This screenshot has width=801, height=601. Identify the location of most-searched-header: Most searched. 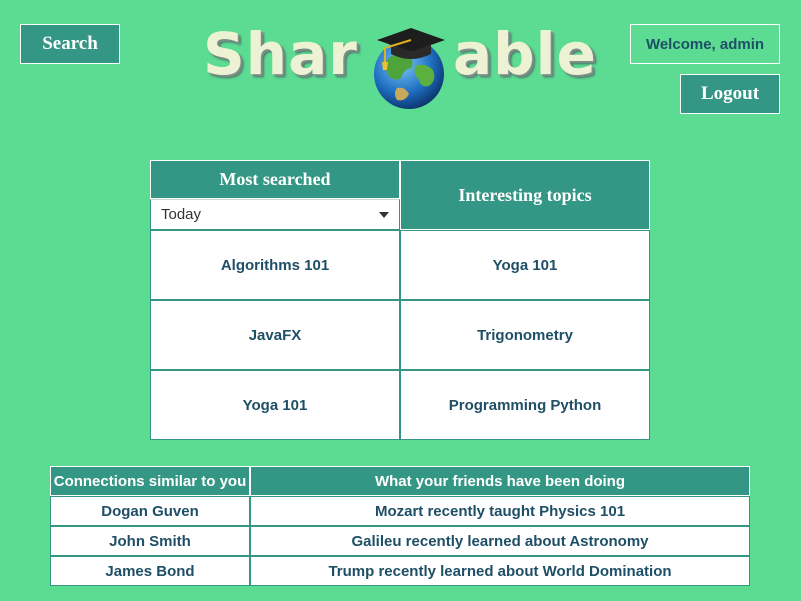
(275, 179).